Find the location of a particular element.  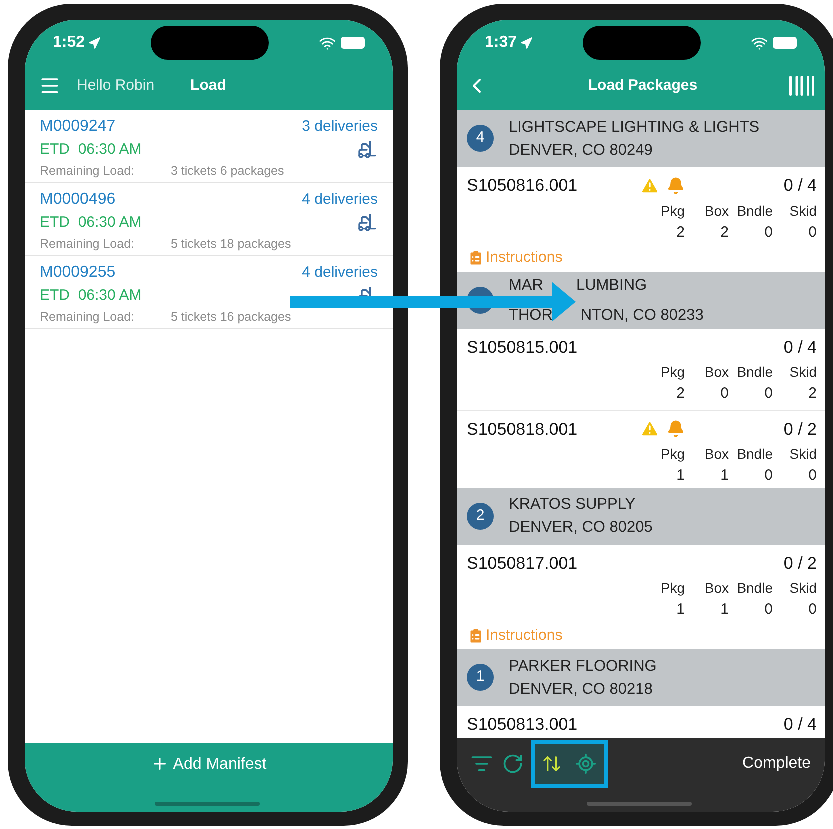

status-time: 1:52 is located at coordinates (69, 43).